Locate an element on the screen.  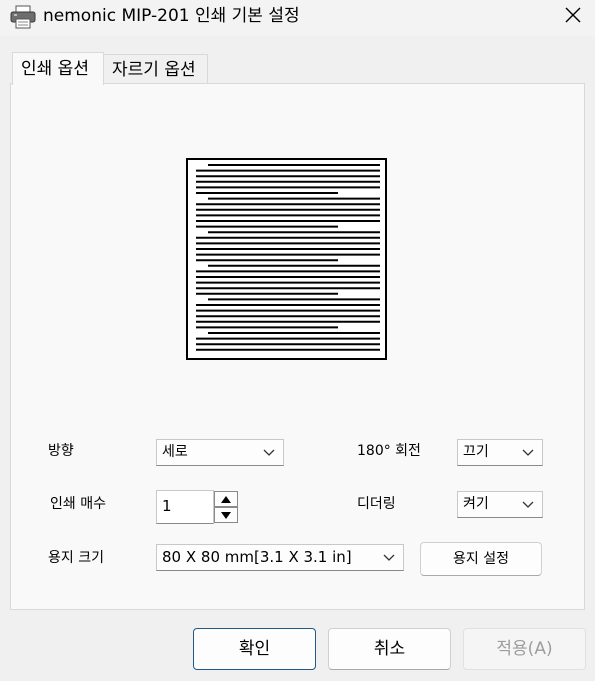
paper-size-select: 80 X 80 mm[3.1 X 3.1 in] is located at coordinates (280, 557).